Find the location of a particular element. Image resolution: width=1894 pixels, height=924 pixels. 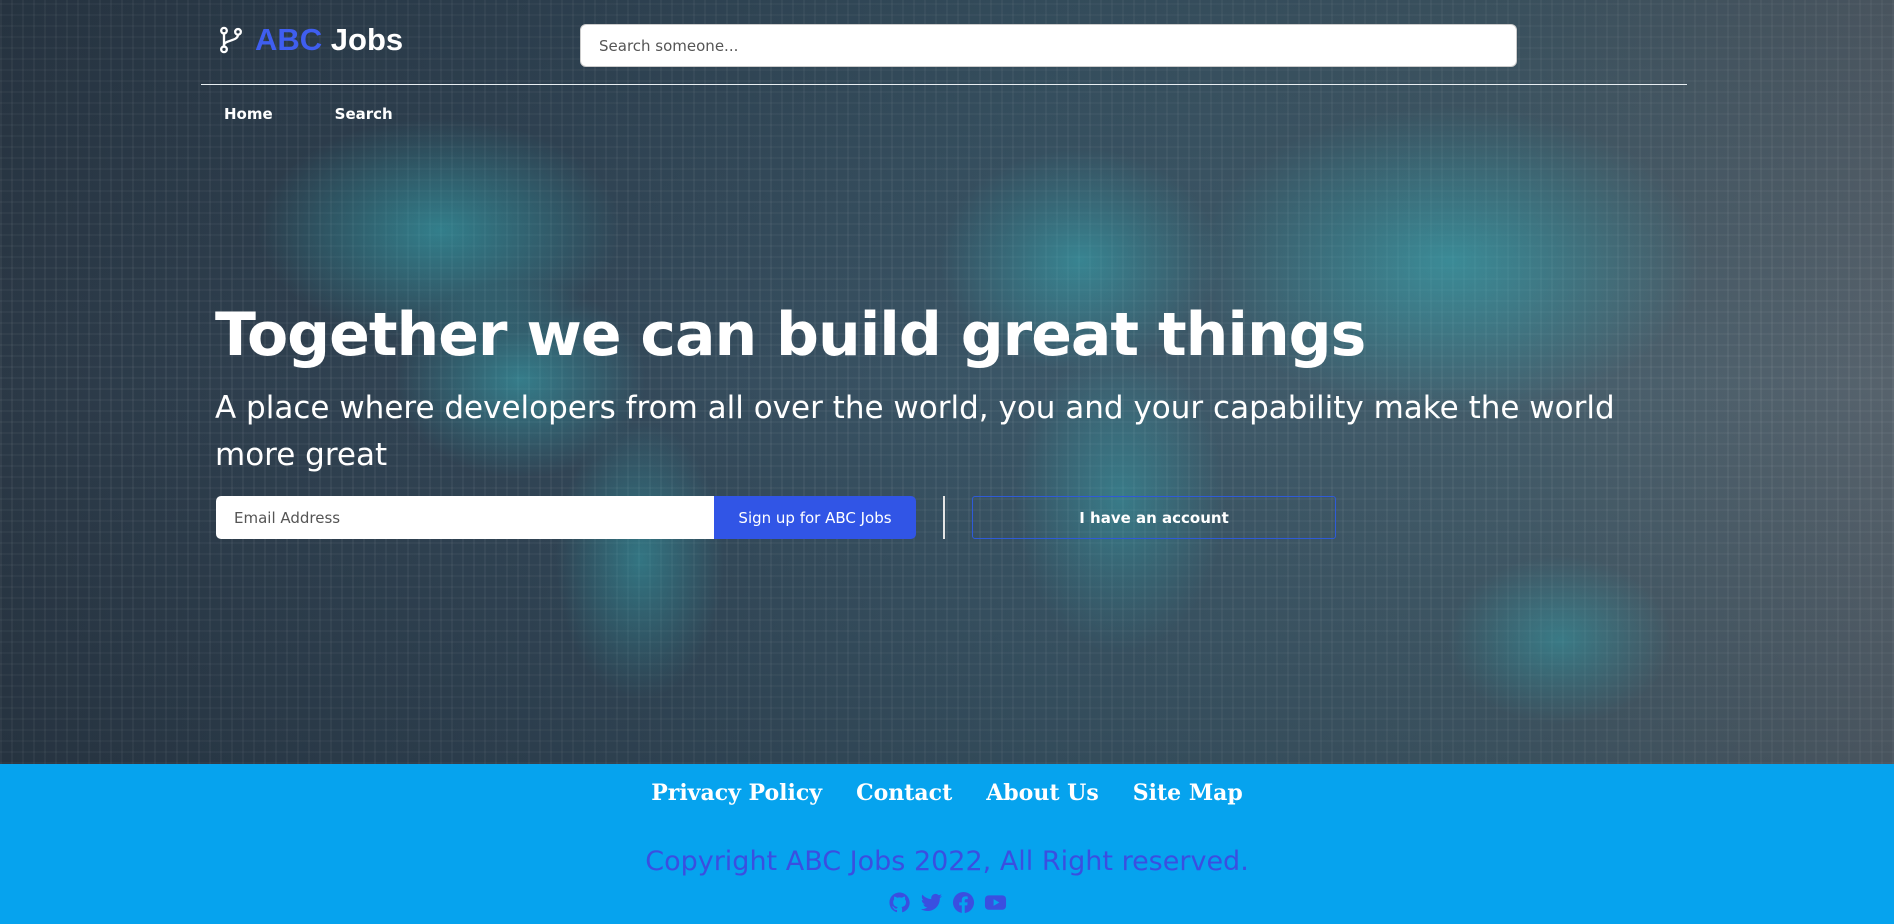

signup-form: Sign up for ABC Jobs is located at coordinates (566, 517).